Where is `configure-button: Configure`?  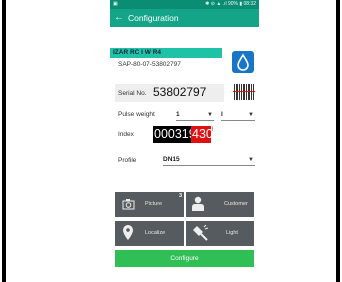
configure-button: Configure is located at coordinates (184, 258).